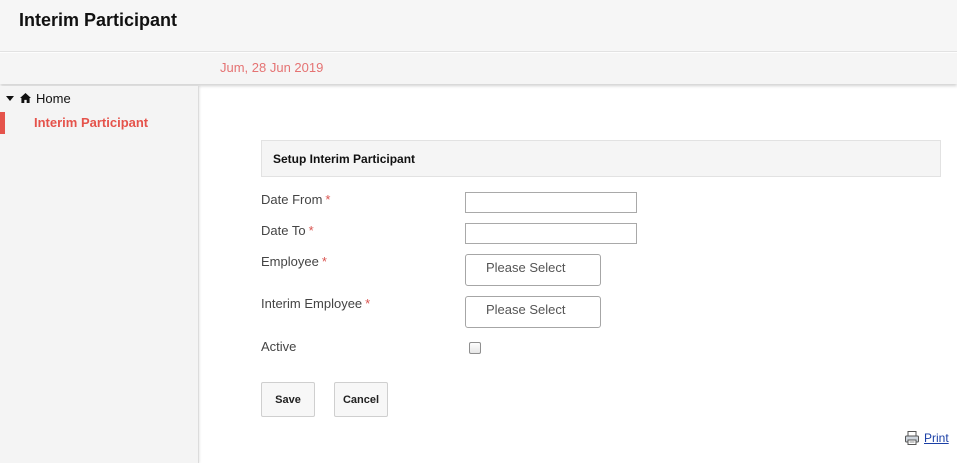  What do you see at coordinates (296, 199) in the screenshot?
I see `date-from-label: Date From *` at bounding box center [296, 199].